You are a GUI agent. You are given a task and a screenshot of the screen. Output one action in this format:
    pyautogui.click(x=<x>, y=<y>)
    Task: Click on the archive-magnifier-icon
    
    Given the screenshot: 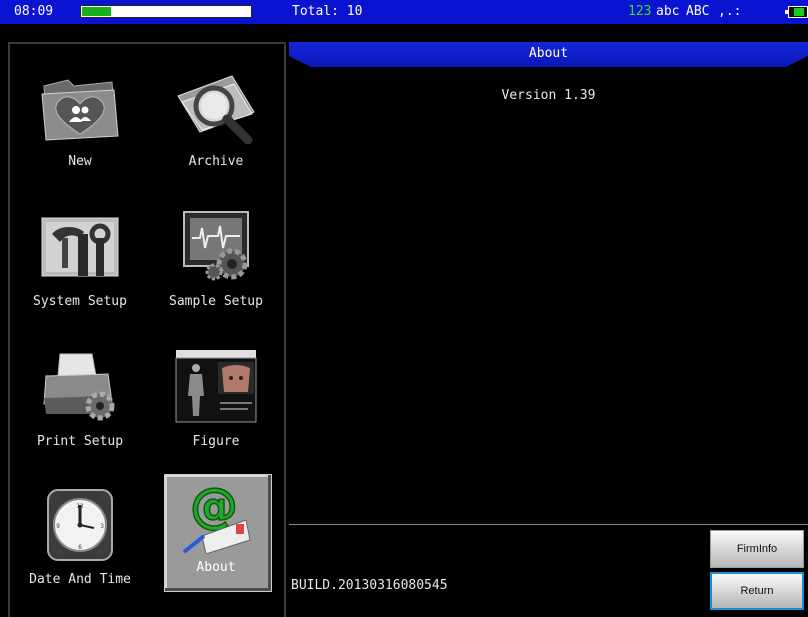 What is the action you would take?
    pyautogui.click(x=216, y=109)
    